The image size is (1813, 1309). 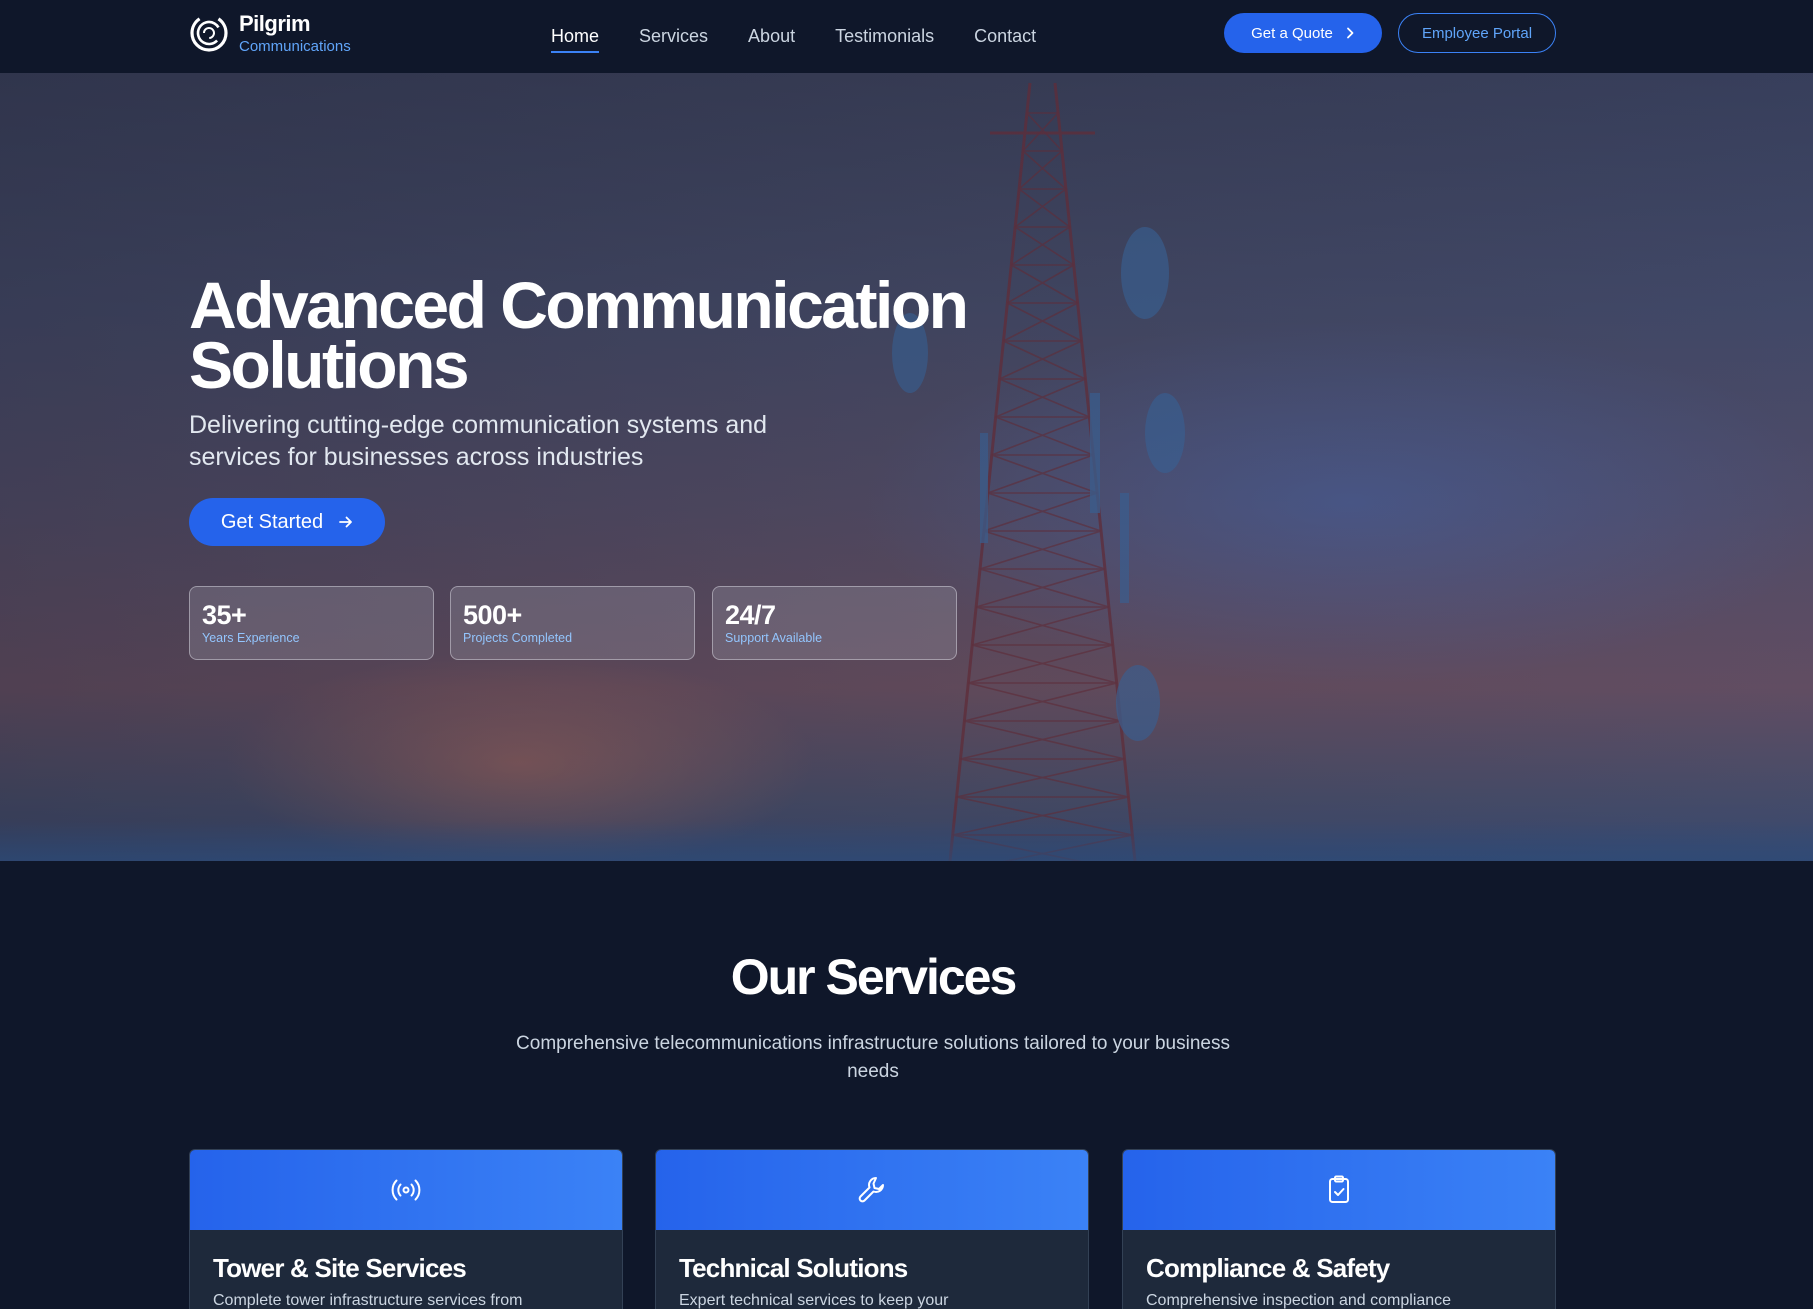 I want to click on service-card-title: Technical Solutions, so click(x=793, y=1268).